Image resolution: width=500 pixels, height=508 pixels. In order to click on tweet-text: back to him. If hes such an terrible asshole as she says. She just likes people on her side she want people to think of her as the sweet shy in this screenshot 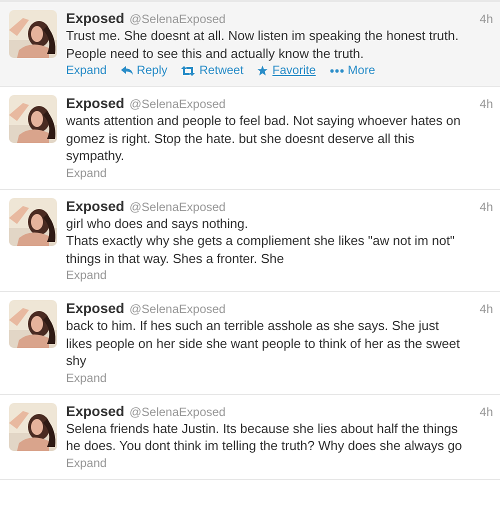, I will do `click(263, 343)`.